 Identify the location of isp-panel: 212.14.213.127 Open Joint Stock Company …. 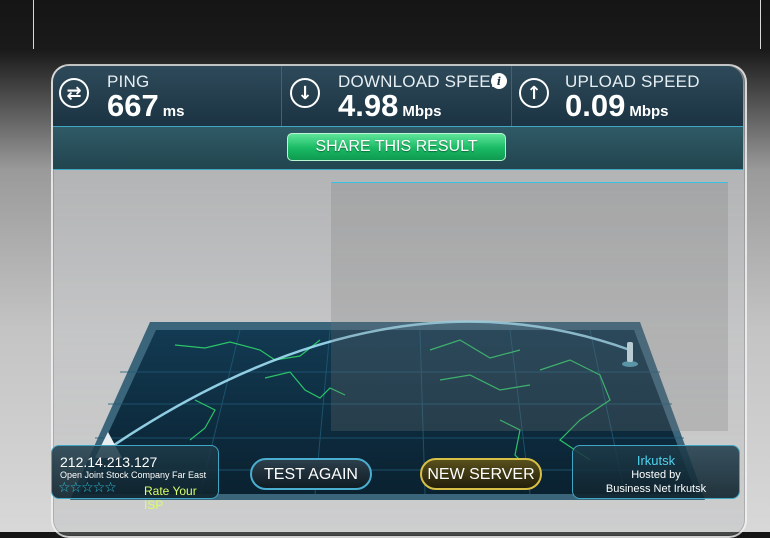
(135, 478).